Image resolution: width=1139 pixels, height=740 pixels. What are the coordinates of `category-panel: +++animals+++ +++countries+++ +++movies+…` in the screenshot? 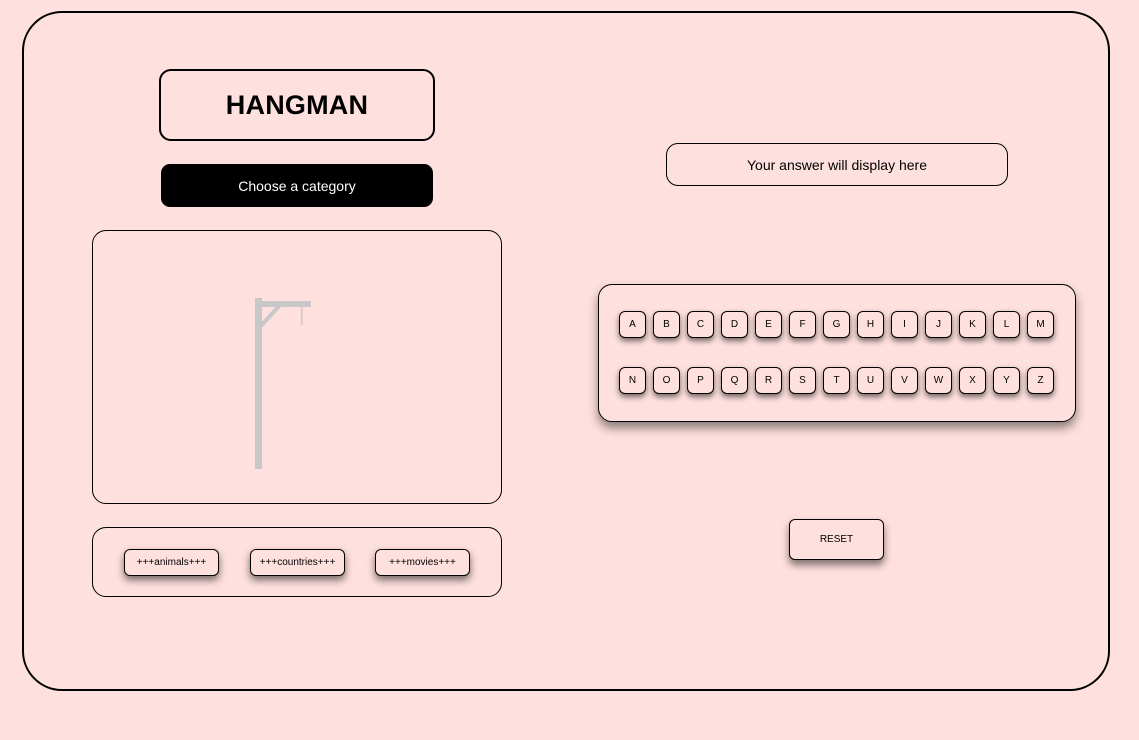 It's located at (297, 562).